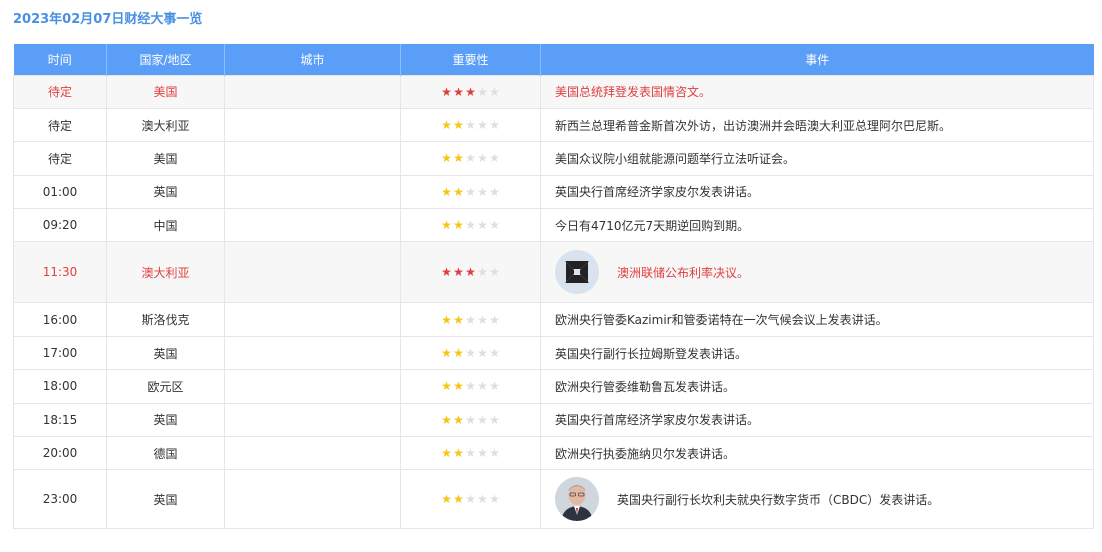  I want to click on table-row: 待定 美国 ★★★★★ 美国总统拜登发表国情咨文。, so click(553, 91).